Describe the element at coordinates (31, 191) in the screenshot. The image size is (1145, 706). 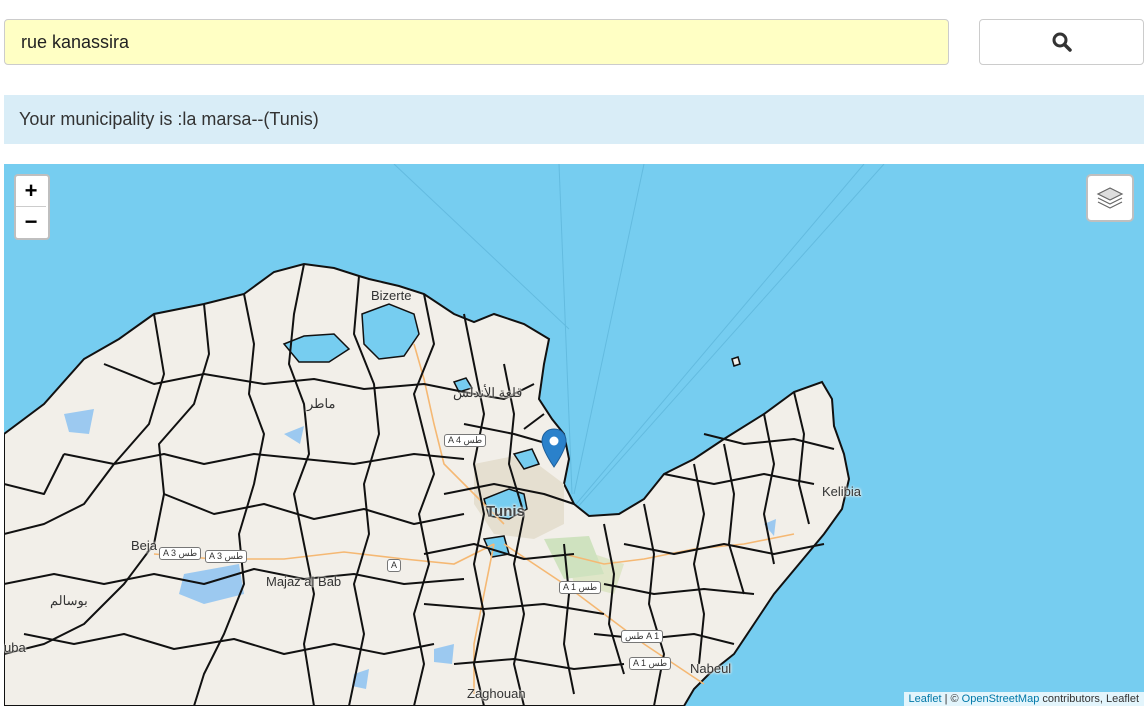
I see `zoom-in-button: +` at that location.